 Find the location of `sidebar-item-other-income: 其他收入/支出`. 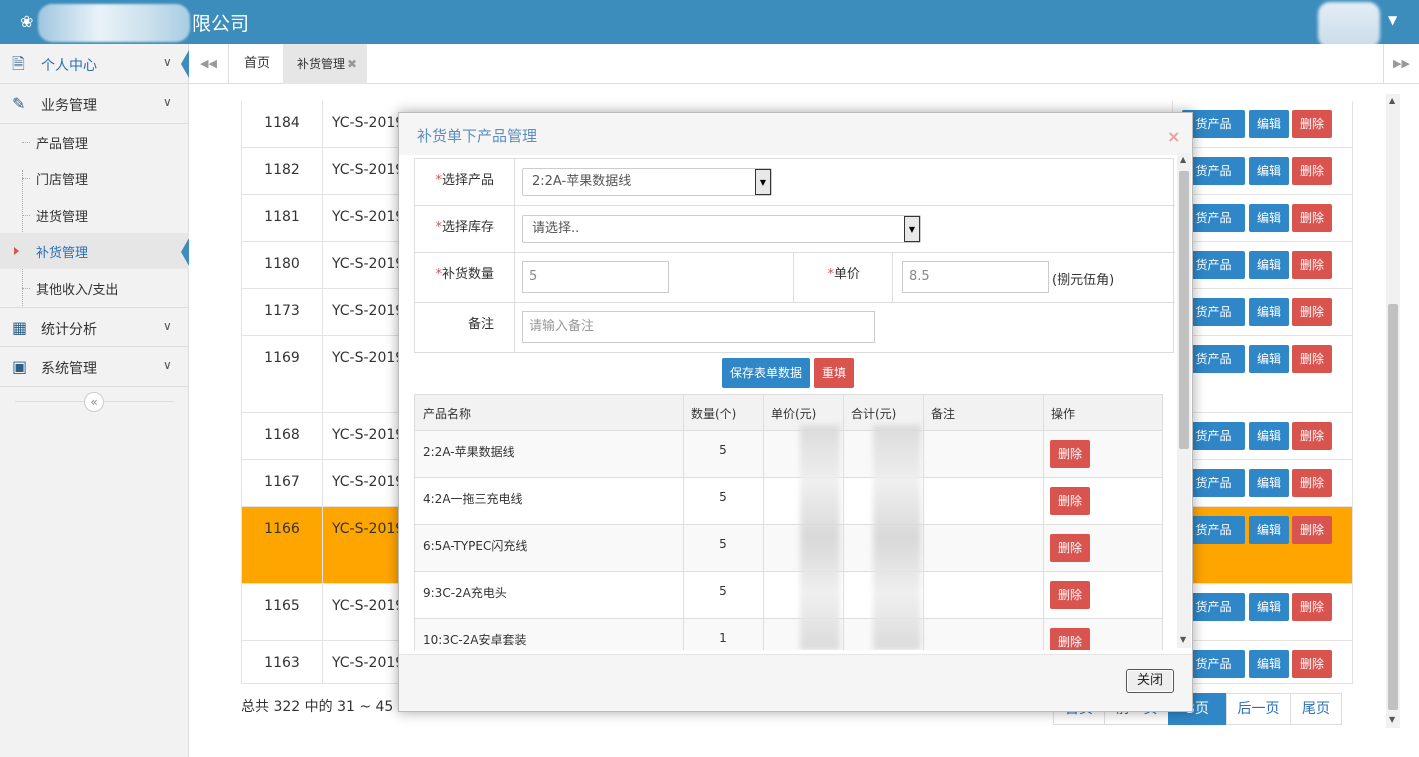

sidebar-item-other-income: 其他收入/支出 is located at coordinates (94, 288).